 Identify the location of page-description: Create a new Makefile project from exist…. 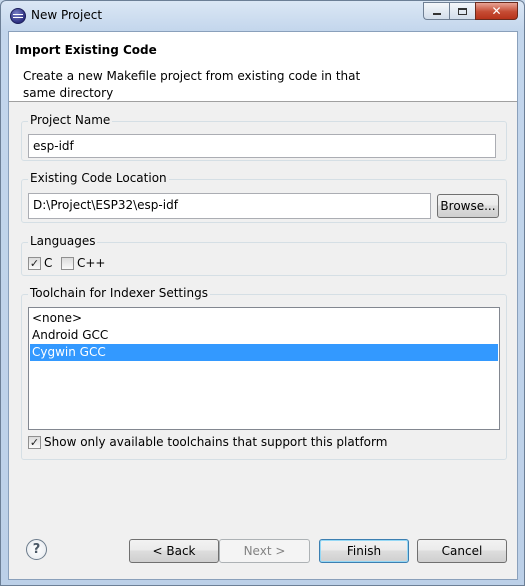
(192, 84).